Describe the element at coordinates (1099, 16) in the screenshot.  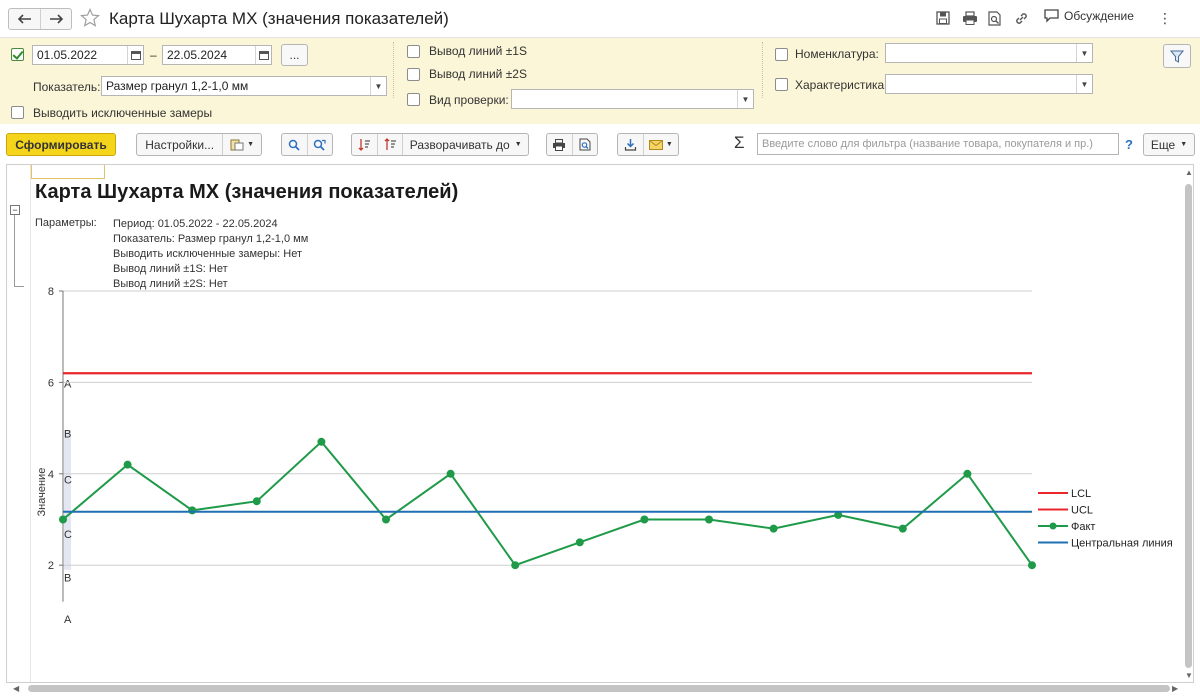
I see `discussion-label: Обсуждение` at that location.